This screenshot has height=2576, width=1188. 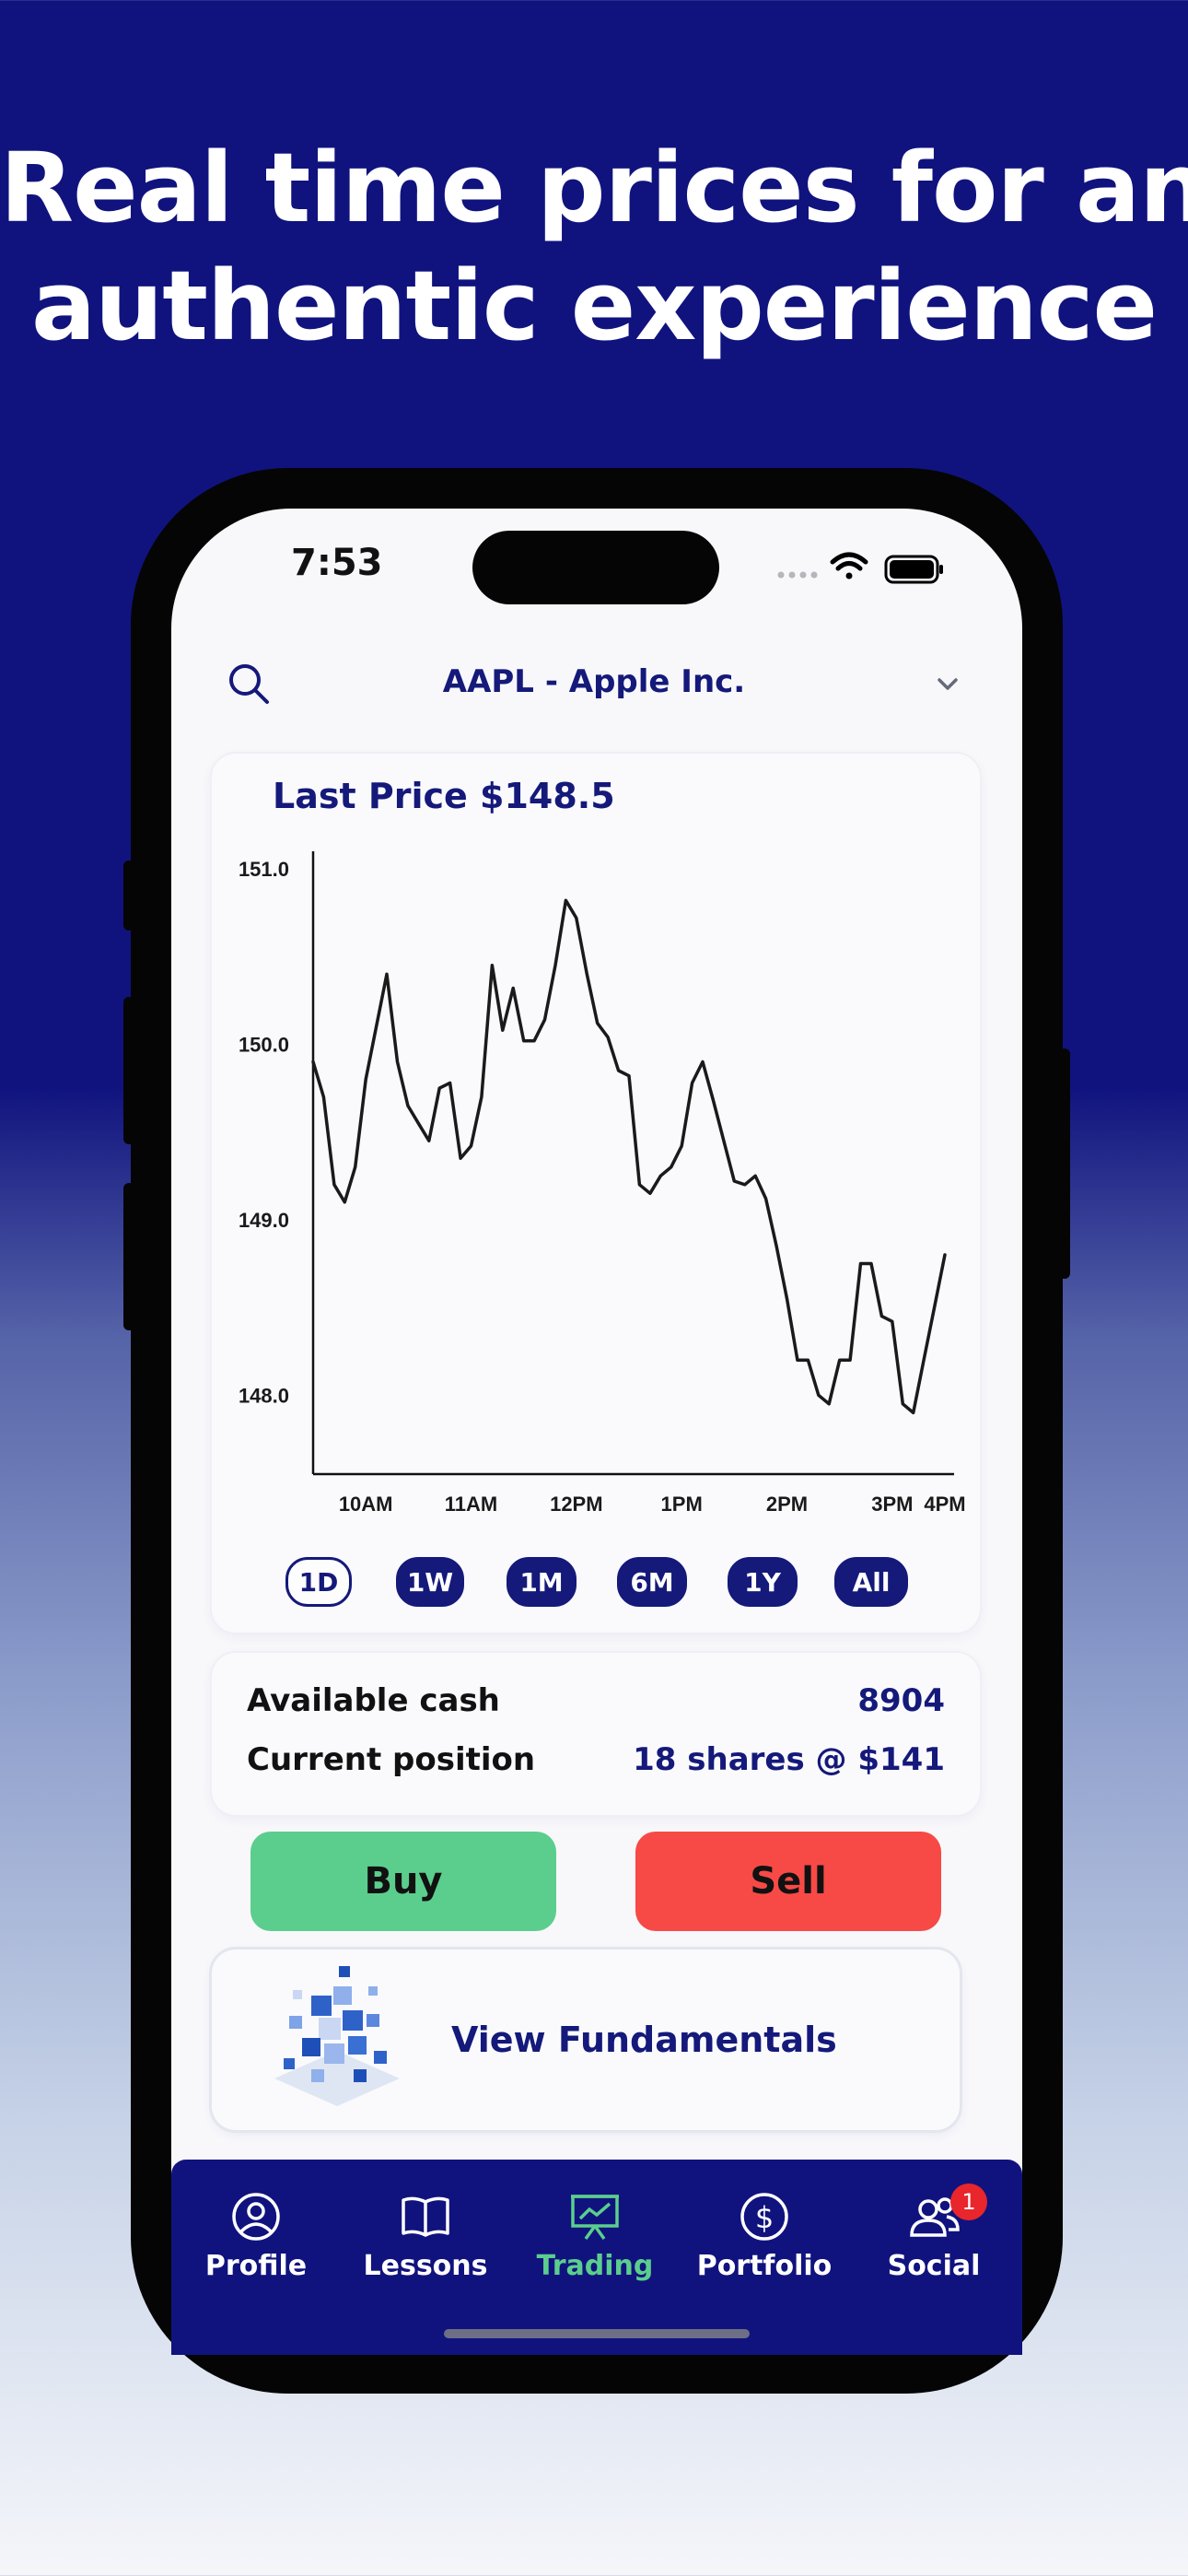 I want to click on data-cubes-icon, so click(x=337, y=2036).